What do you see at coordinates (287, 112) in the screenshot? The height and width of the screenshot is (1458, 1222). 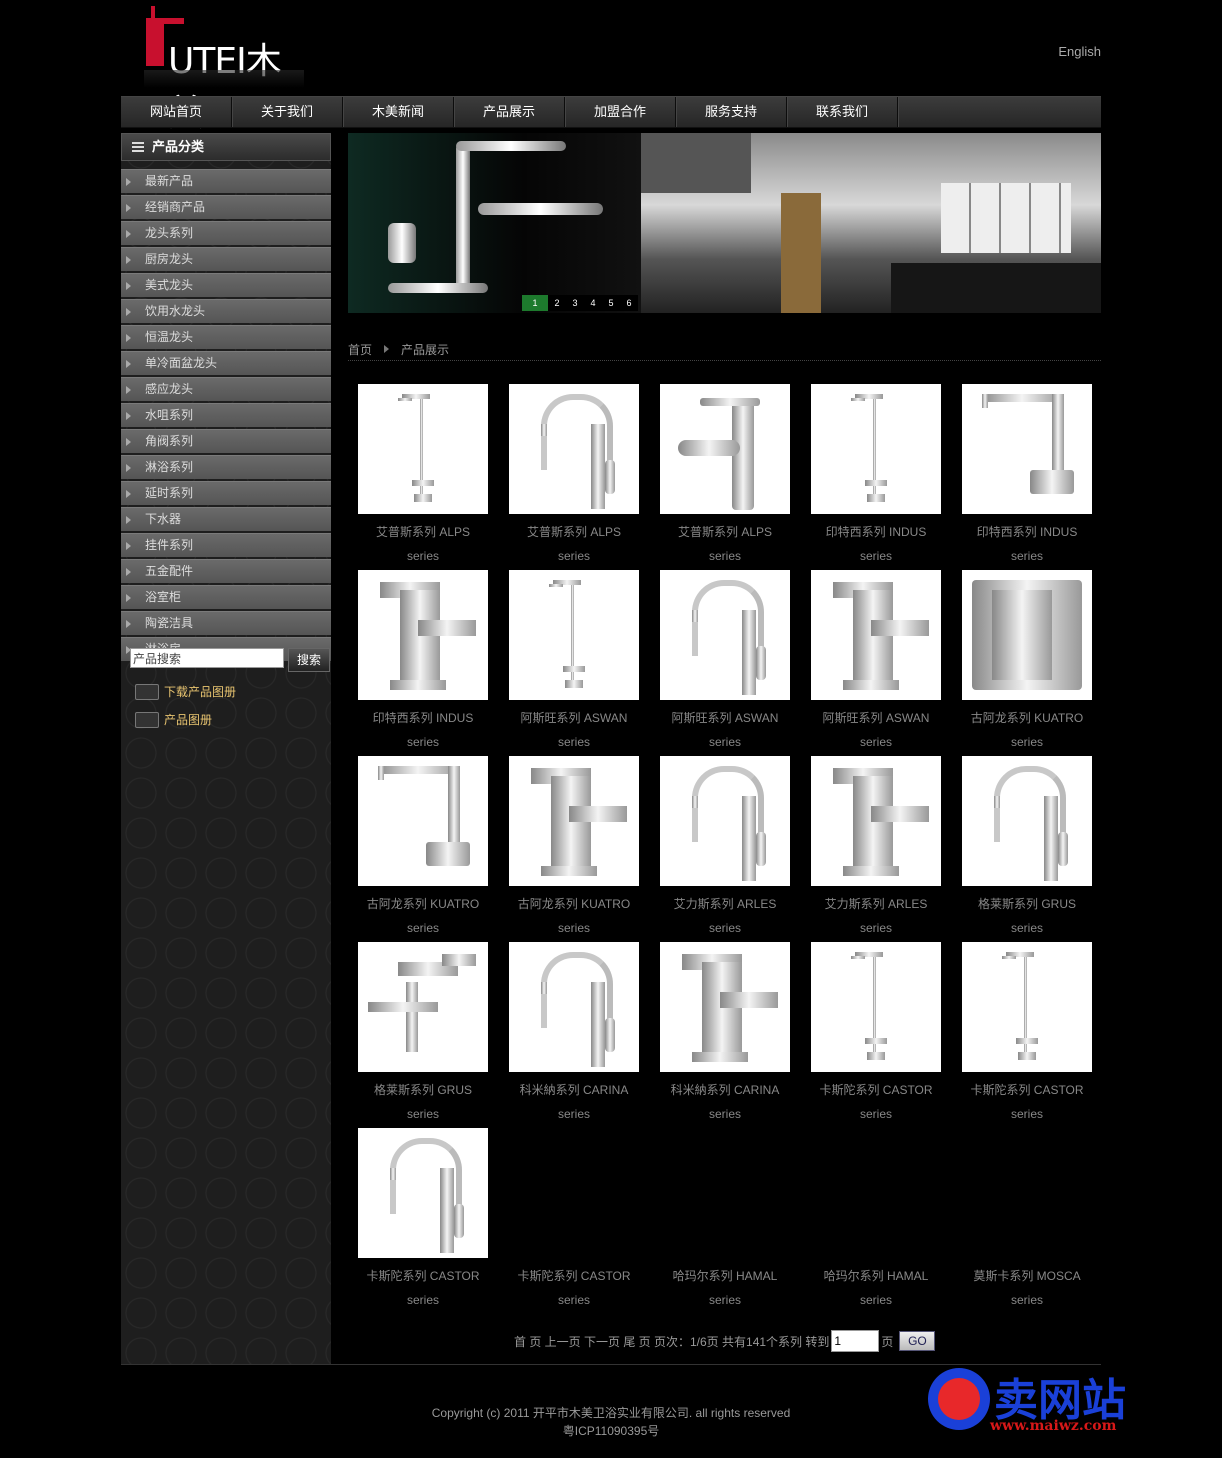 I see `nav-item: 关于我们` at bounding box center [287, 112].